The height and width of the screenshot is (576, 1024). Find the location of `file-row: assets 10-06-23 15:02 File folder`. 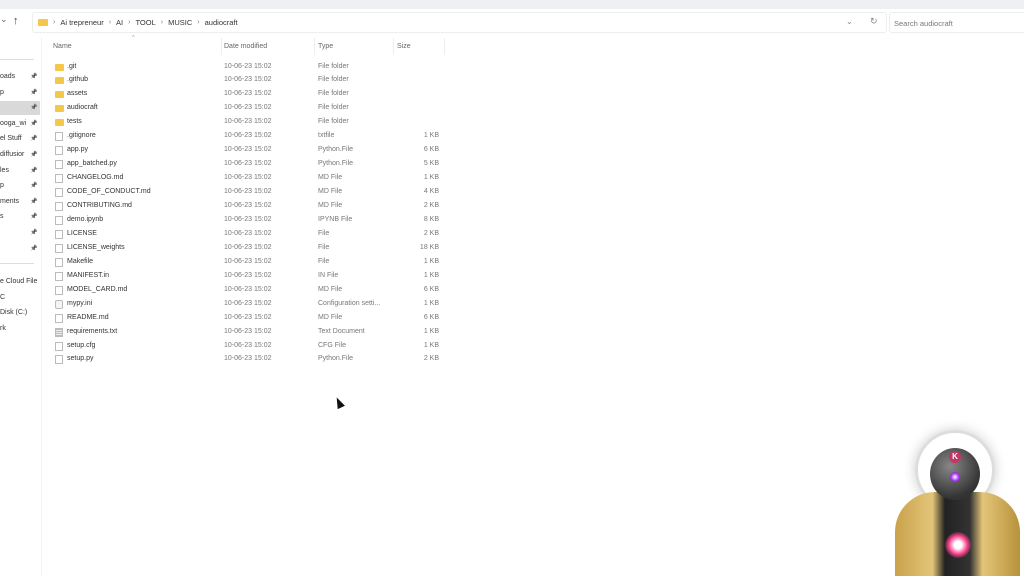

file-row: assets 10-06-23 15:02 File folder is located at coordinates (247, 94).